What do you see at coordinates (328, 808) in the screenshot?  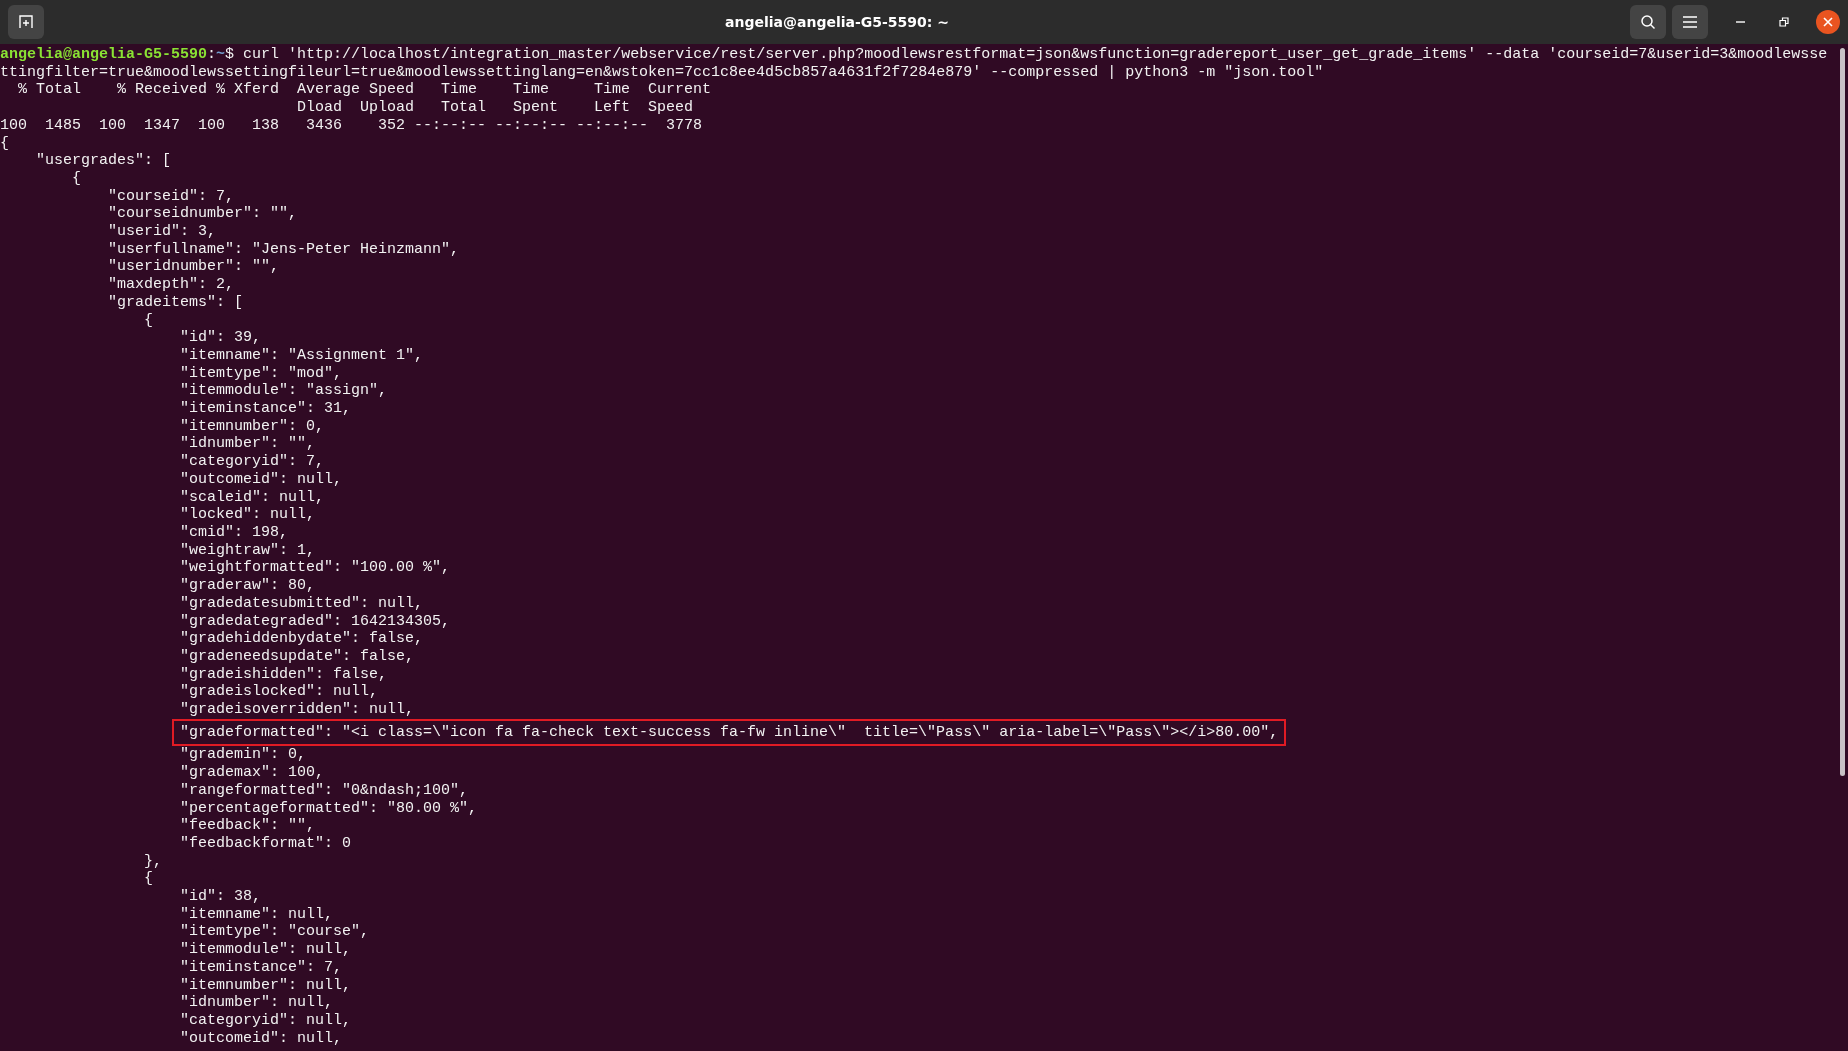 I see `output-line: "percentageformatted": "80.00 %",` at bounding box center [328, 808].